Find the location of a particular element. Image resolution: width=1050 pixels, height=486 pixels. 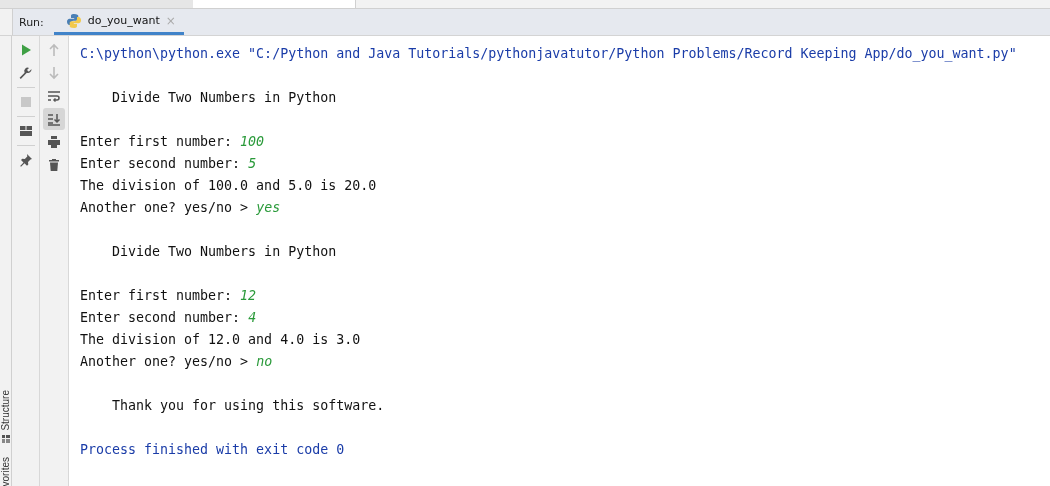

structure-icon is located at coordinates (5, 438).